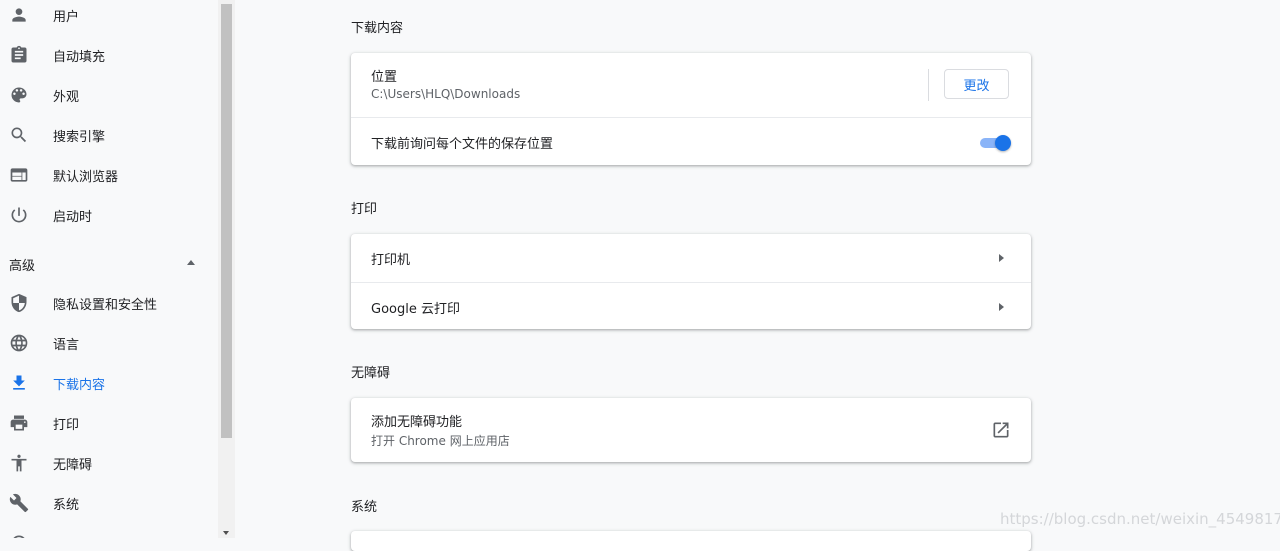 The image size is (1280, 551). Describe the element at coordinates (226, 533) in the screenshot. I see `scroll-down-arrow-icon` at that location.